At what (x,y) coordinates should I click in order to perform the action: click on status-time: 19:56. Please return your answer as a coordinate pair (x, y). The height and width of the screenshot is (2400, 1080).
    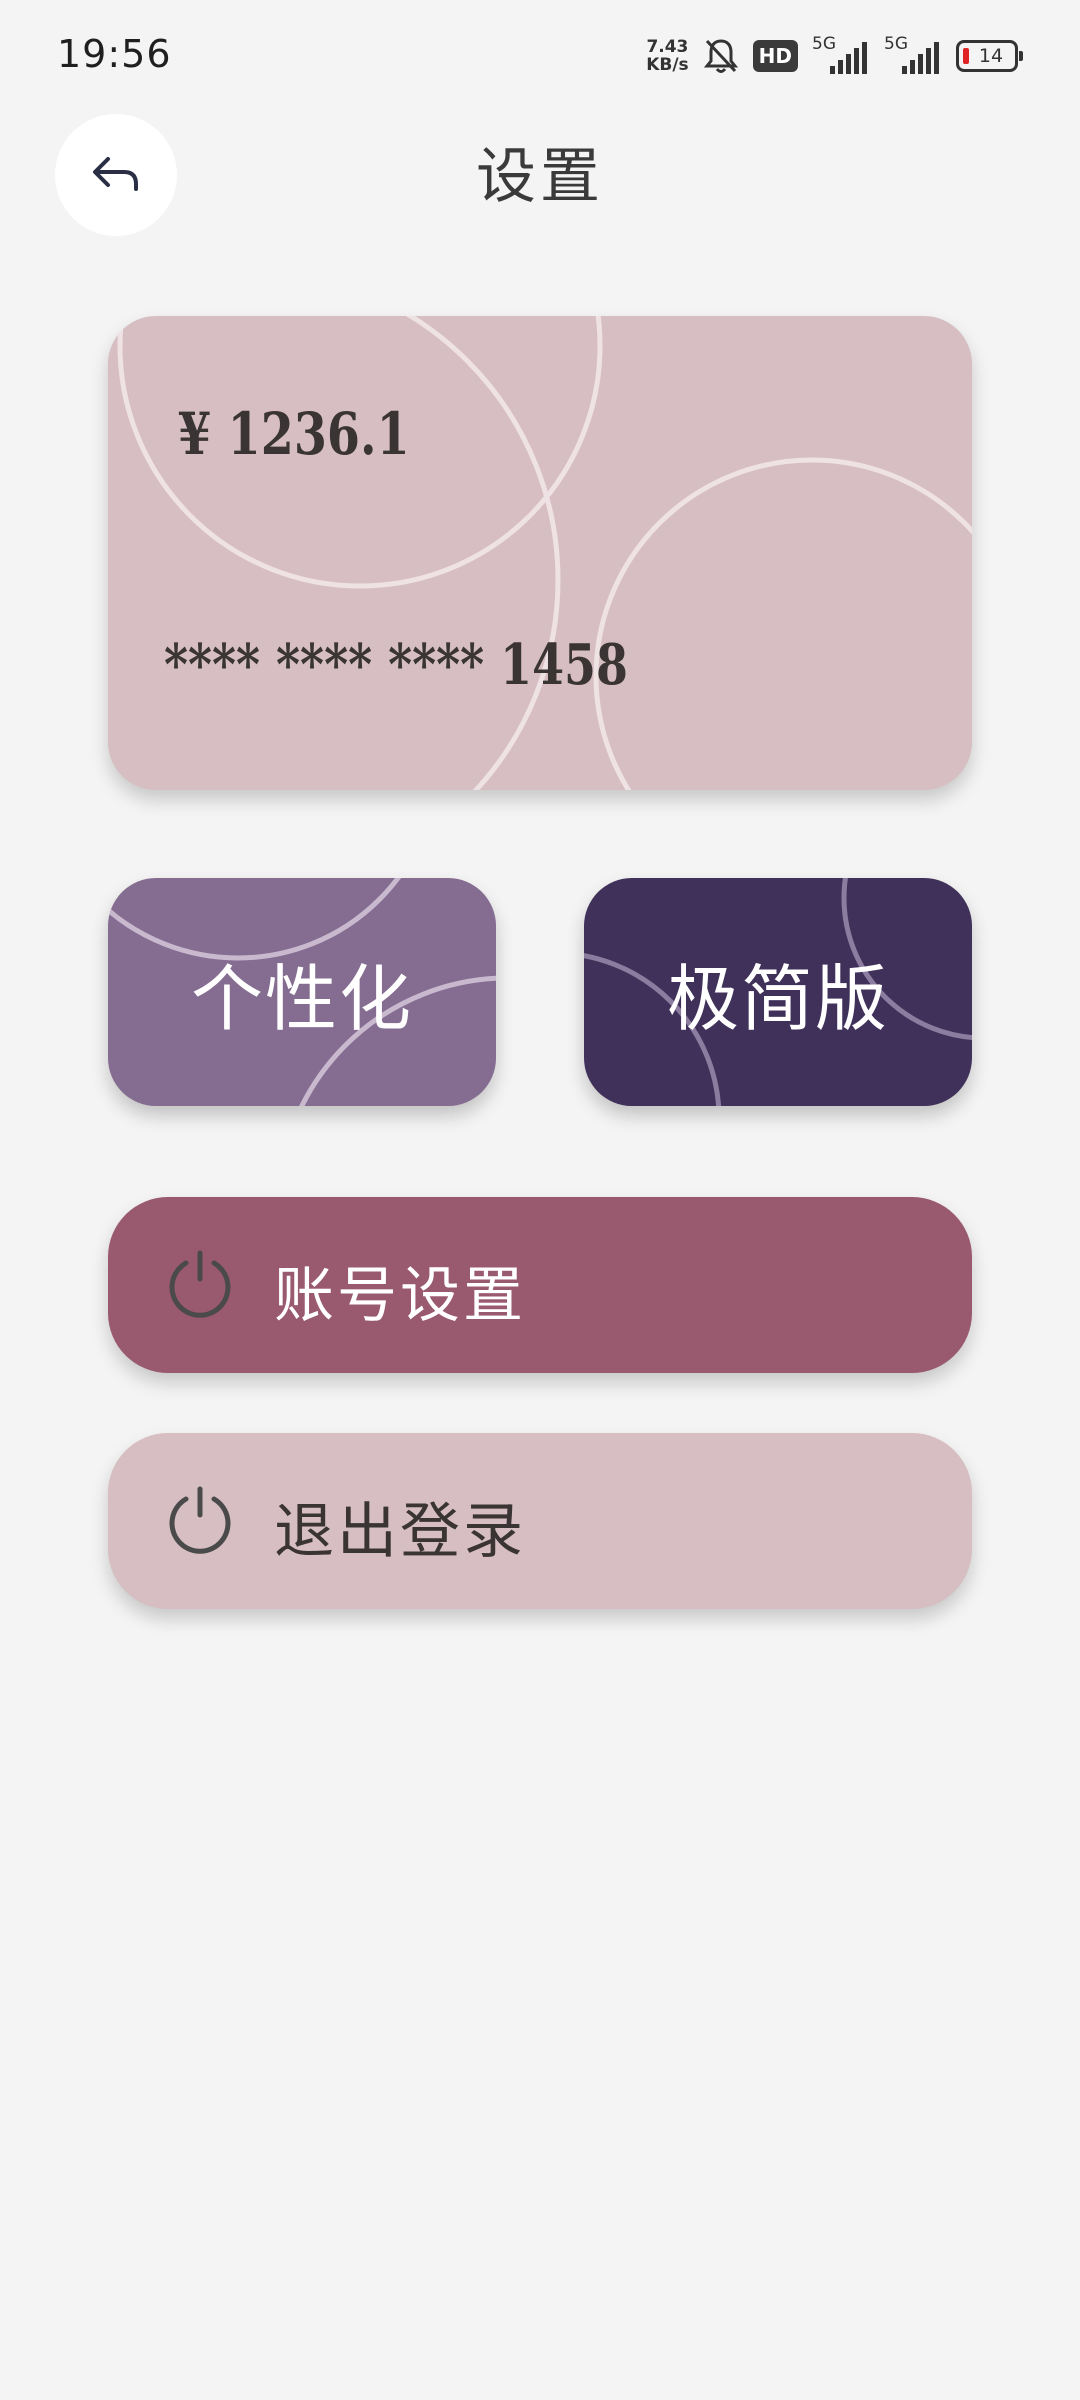
    Looking at the image, I should click on (114, 54).